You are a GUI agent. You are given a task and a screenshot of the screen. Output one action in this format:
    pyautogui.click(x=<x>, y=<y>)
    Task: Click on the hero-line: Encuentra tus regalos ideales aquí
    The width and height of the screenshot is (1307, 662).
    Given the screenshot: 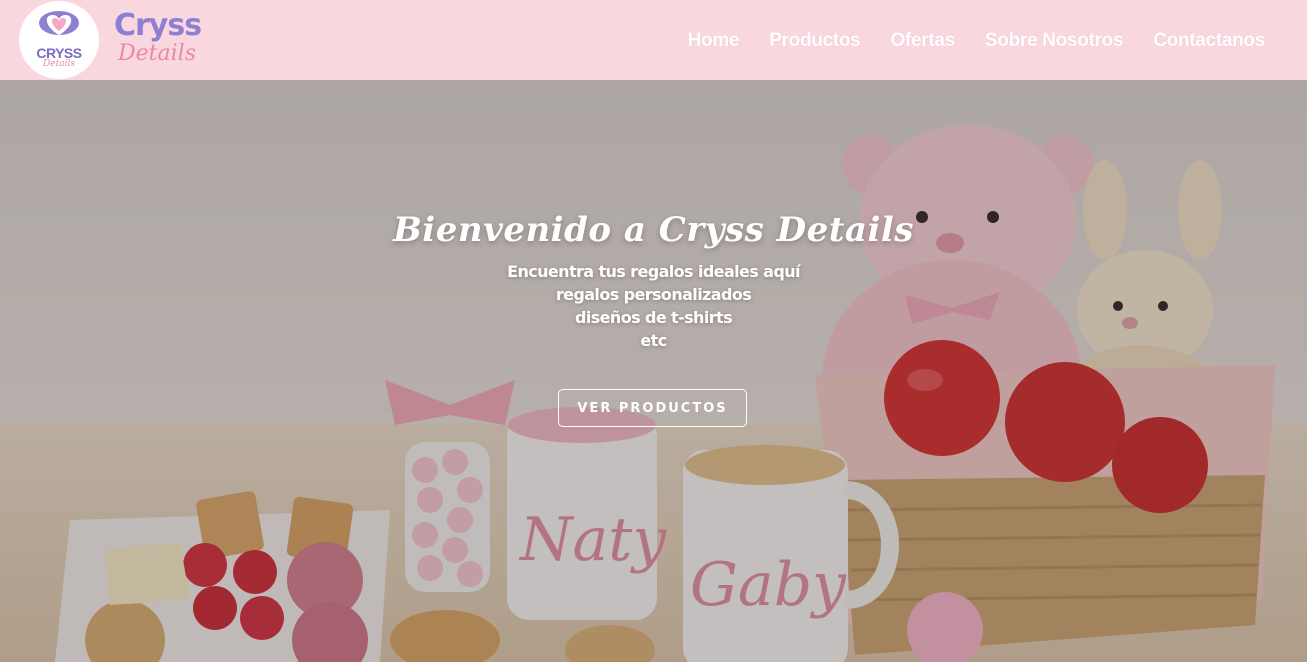 What is the action you would take?
    pyautogui.click(x=653, y=271)
    